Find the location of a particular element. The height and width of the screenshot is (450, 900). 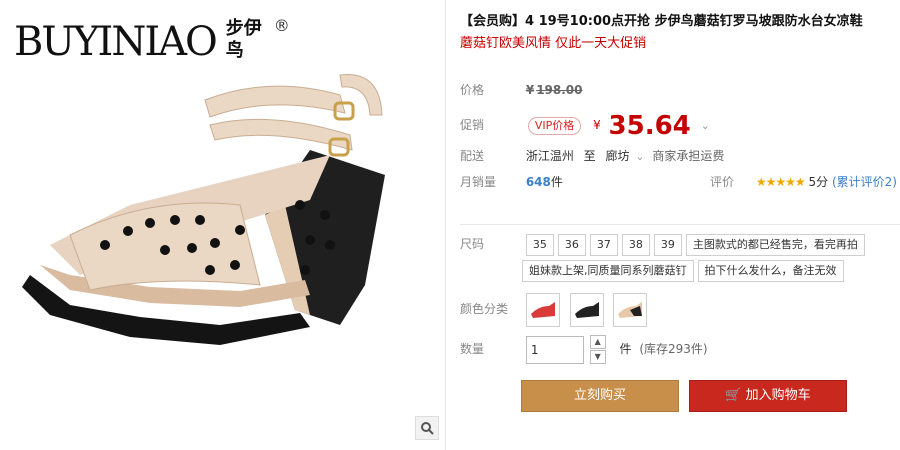

zoom-icon is located at coordinates (427, 428).